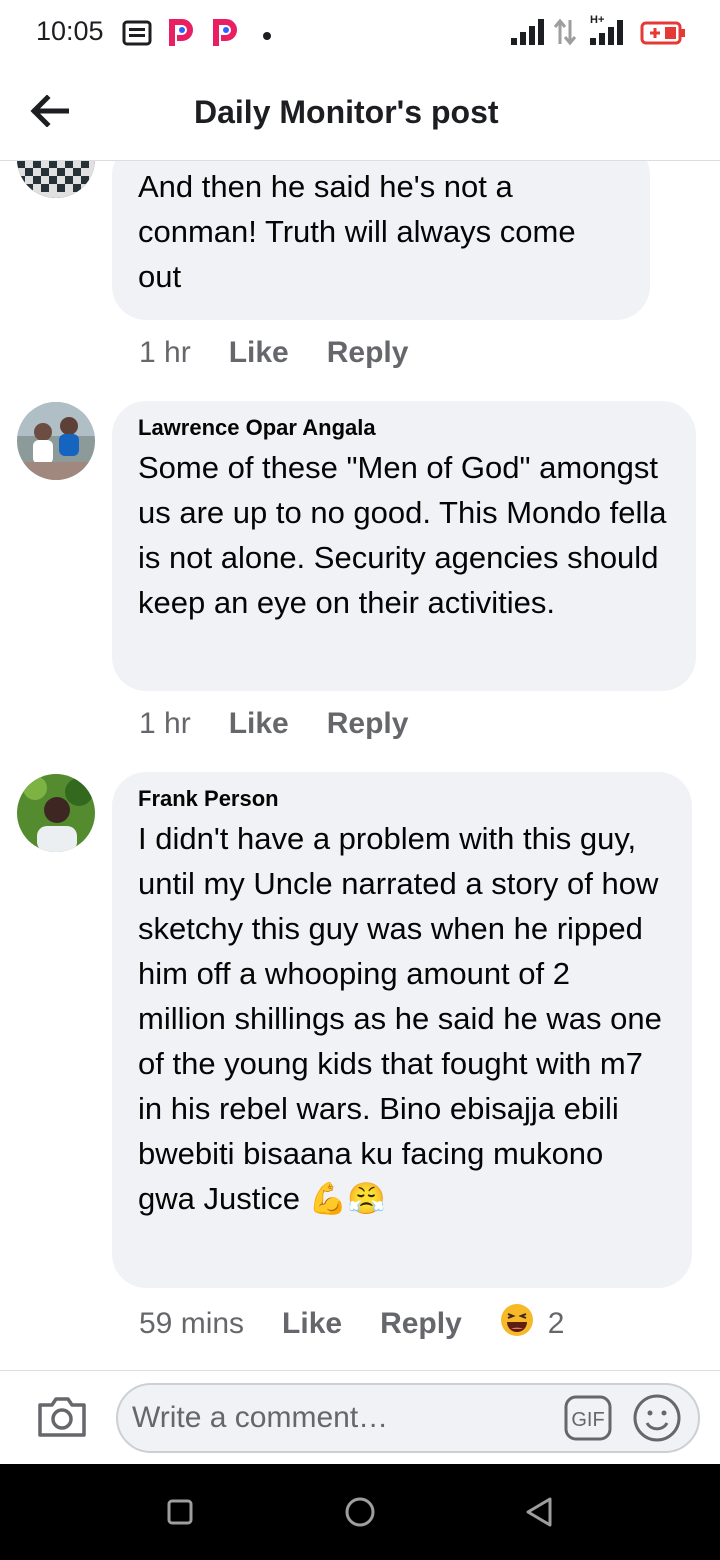 The width and height of the screenshot is (720, 1560). What do you see at coordinates (346, 112) in the screenshot?
I see `page-title: Daily Monitor's post` at bounding box center [346, 112].